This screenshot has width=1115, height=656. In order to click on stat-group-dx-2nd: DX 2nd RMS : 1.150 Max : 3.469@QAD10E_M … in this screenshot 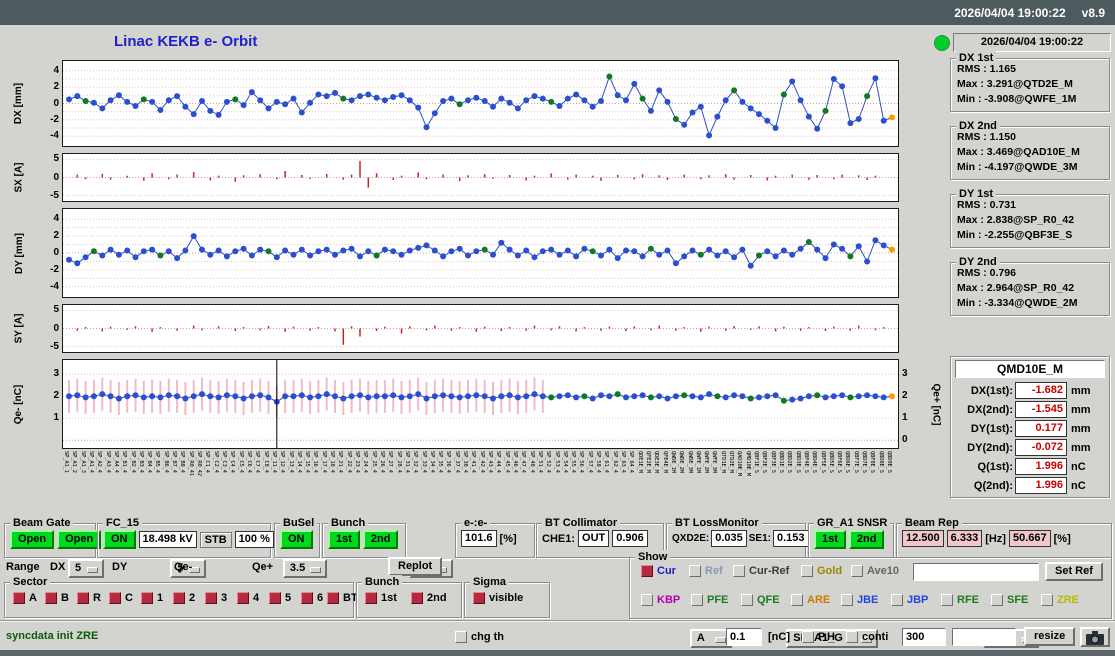, I will do `click(1030, 149)`.